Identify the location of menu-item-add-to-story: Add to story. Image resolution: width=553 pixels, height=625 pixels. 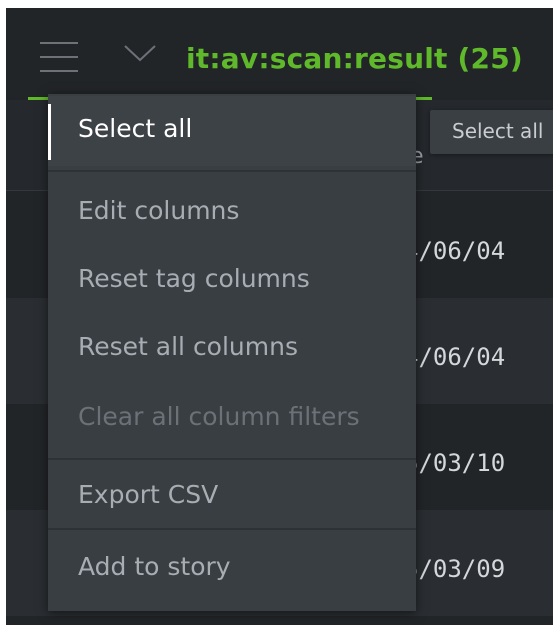
(232, 569).